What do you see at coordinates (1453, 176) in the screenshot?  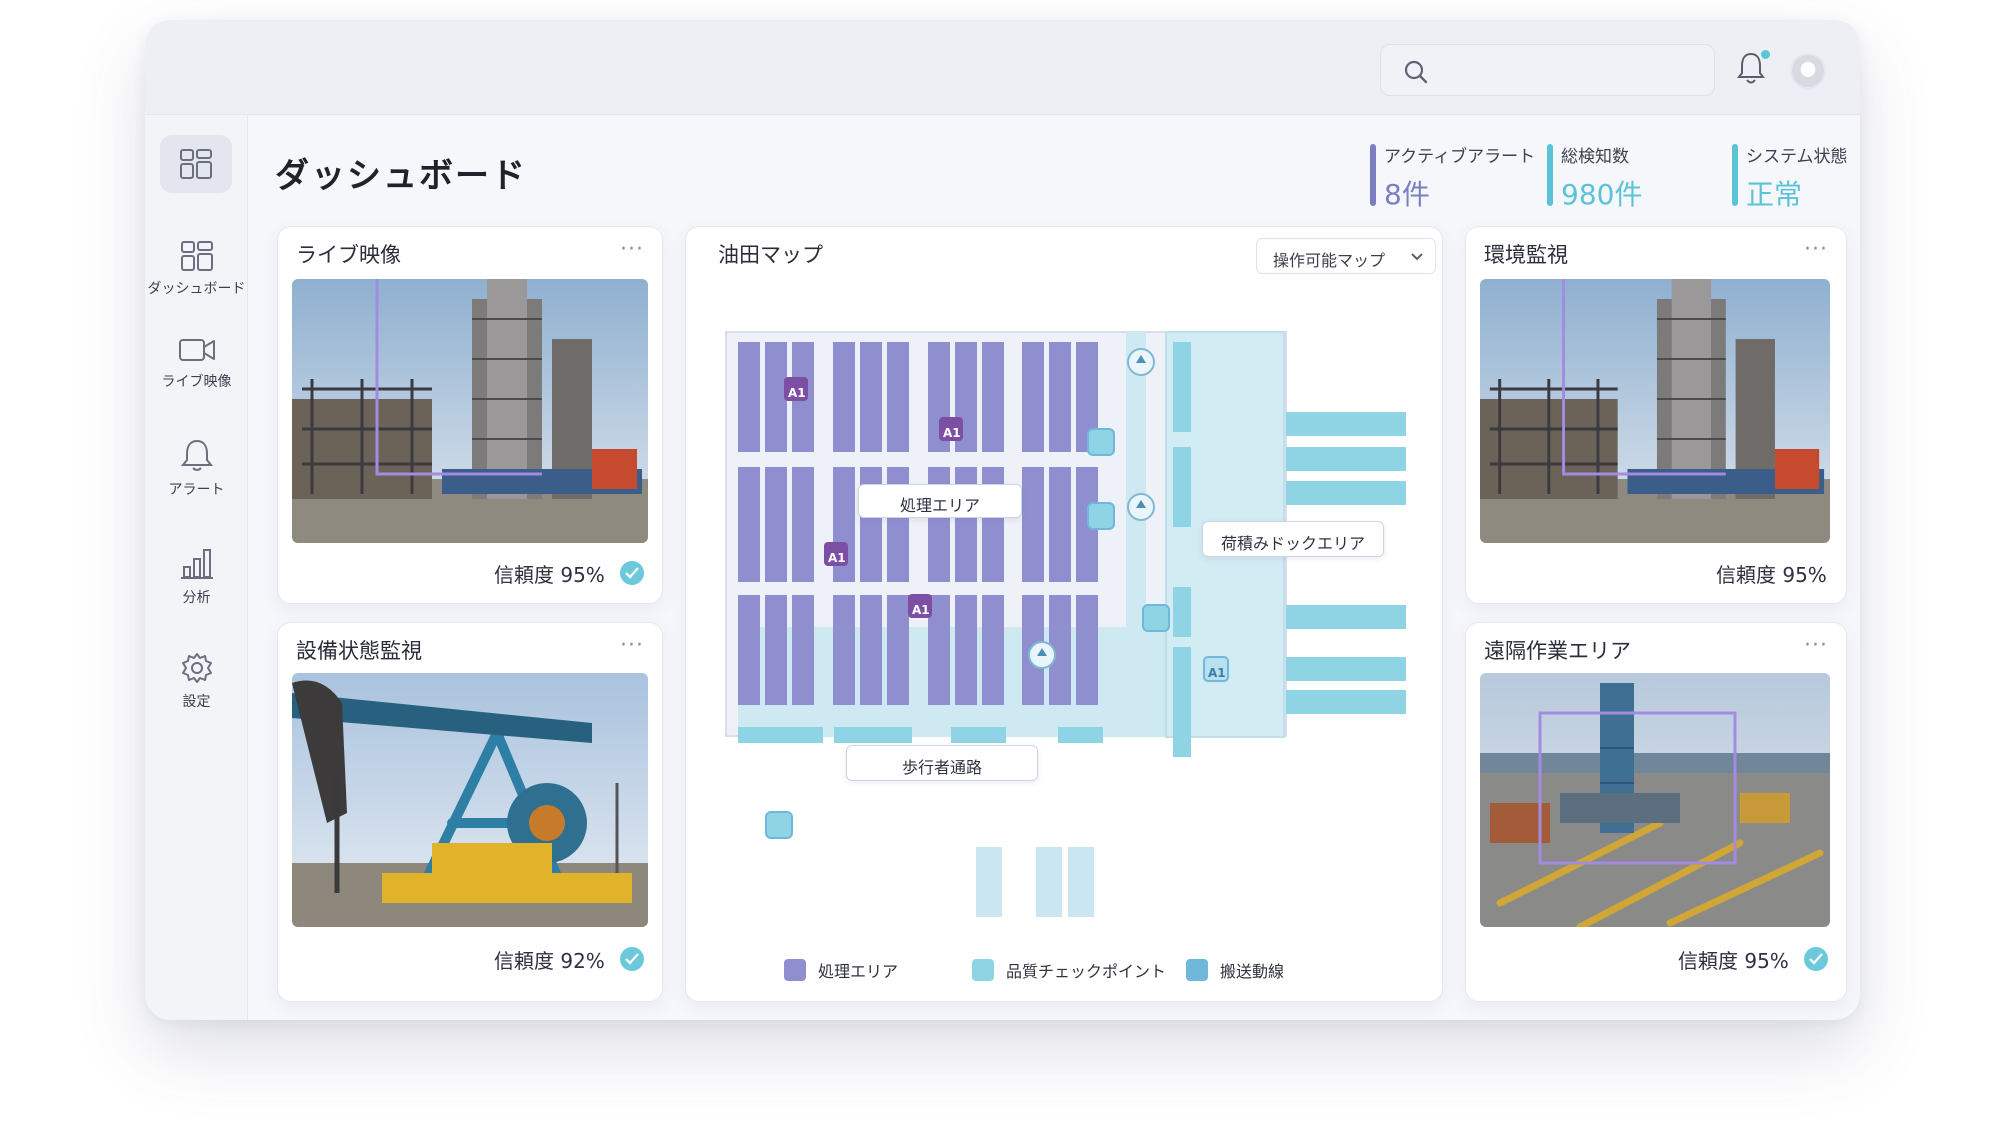 I see `stat-active-alerts: アクティブアラート 8件` at bounding box center [1453, 176].